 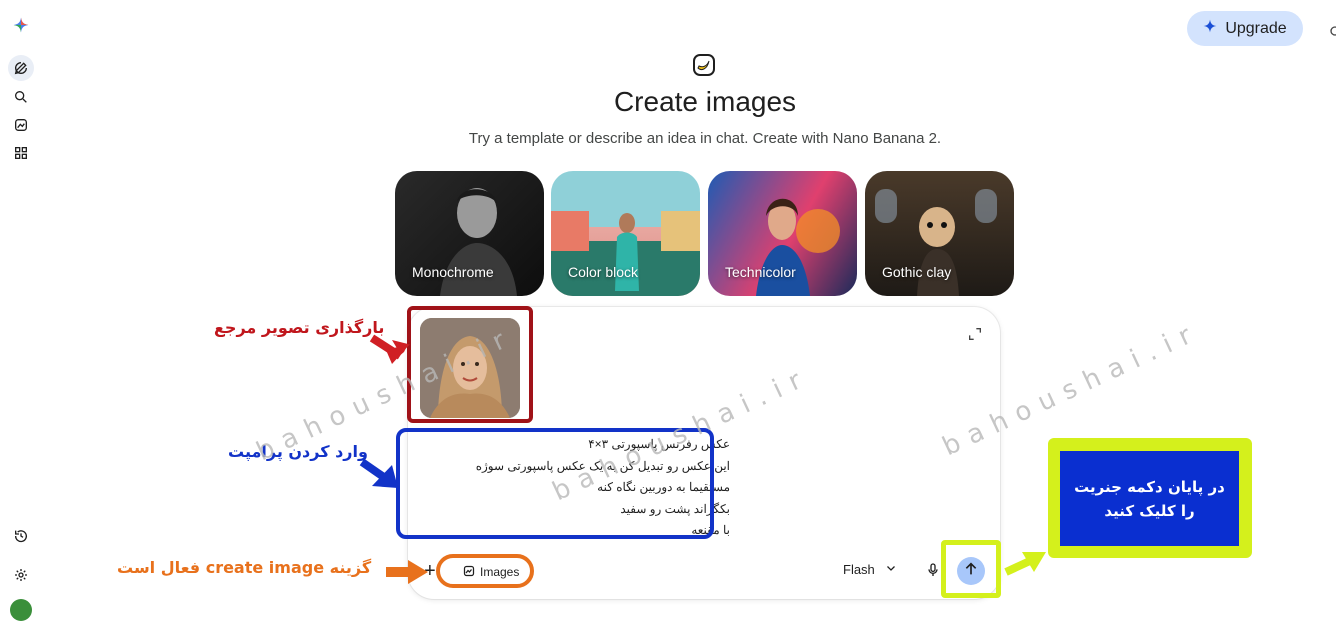 I want to click on annotation-generate-callout: در پایان دکمه جنریت را کلیک کنید, so click(x=1150, y=498).